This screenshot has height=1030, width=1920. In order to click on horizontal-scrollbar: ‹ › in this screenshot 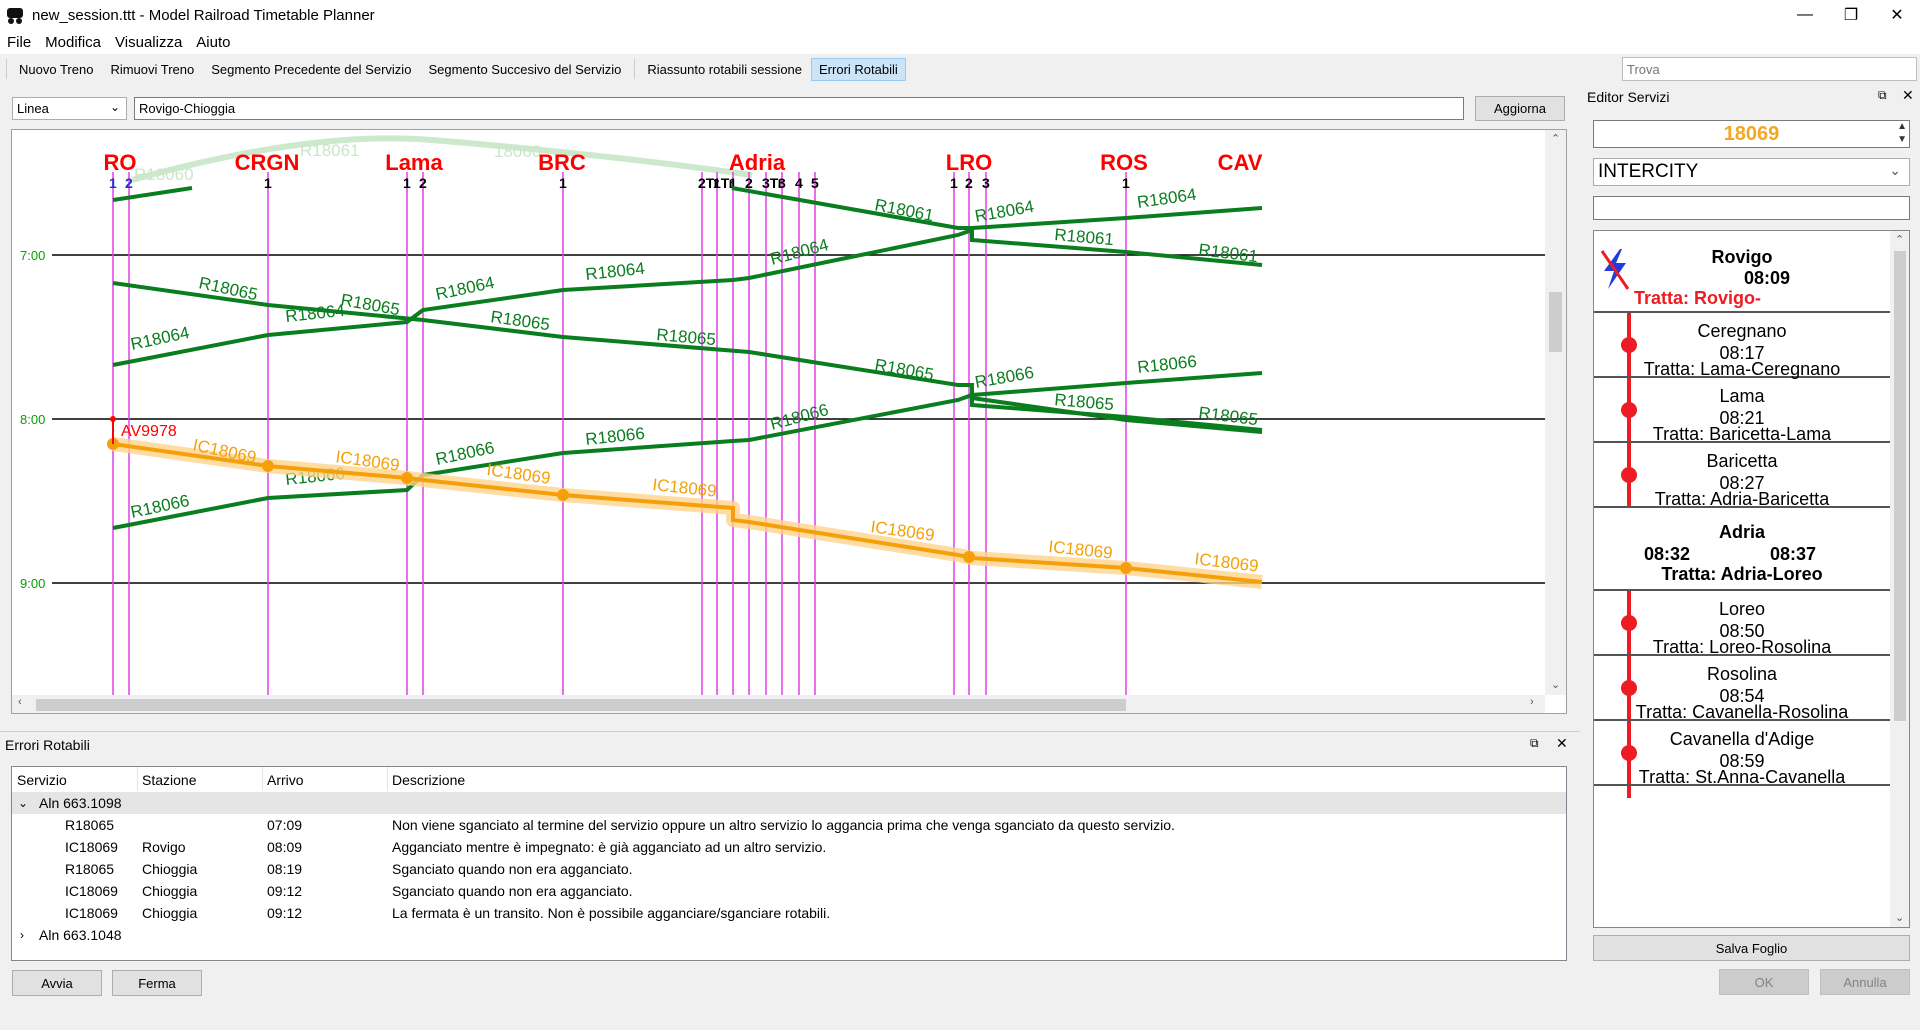, I will do `click(778, 704)`.